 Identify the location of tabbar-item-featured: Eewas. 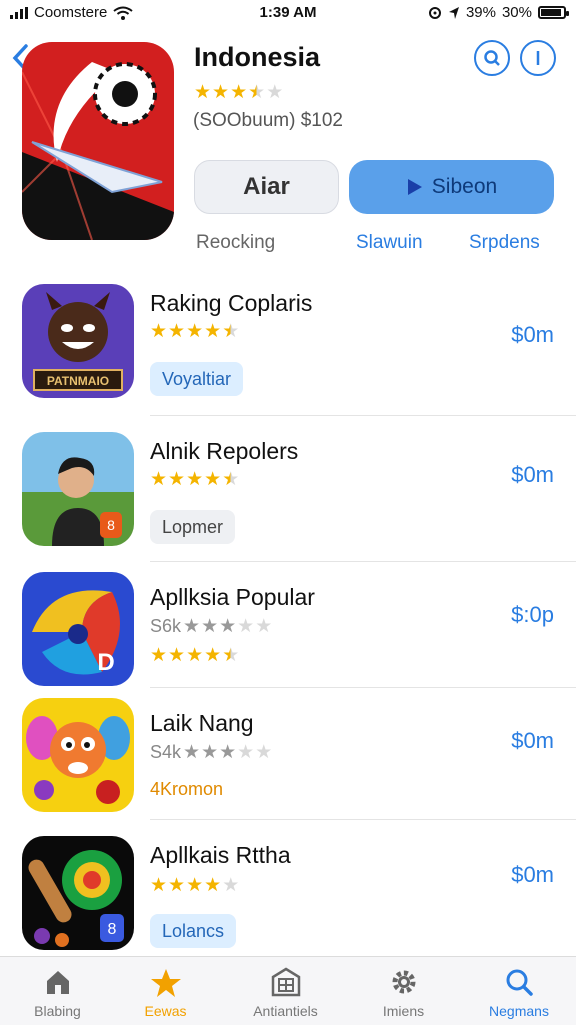
(165, 991).